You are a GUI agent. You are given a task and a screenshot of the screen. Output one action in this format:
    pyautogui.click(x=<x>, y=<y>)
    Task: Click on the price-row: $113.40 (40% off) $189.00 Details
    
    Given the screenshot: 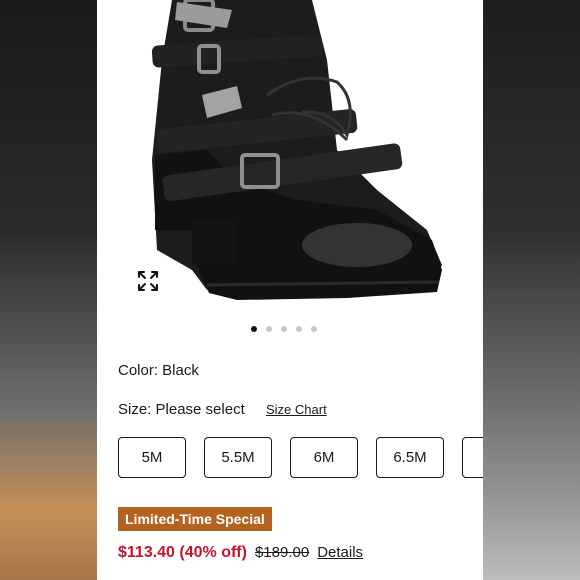 What is the action you would take?
    pyautogui.click(x=240, y=553)
    